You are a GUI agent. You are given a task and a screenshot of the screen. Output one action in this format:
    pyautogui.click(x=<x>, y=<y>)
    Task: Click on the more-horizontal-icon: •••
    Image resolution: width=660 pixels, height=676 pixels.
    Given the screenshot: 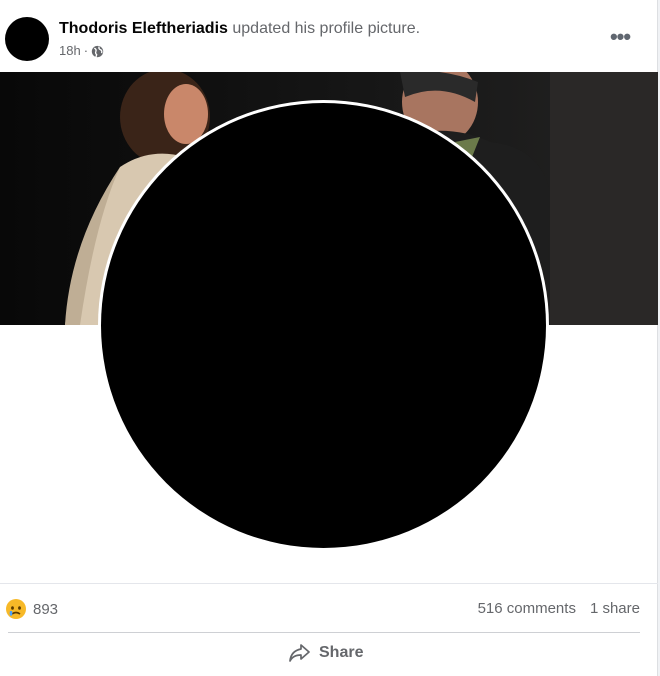 What is the action you would take?
    pyautogui.click(x=620, y=36)
    